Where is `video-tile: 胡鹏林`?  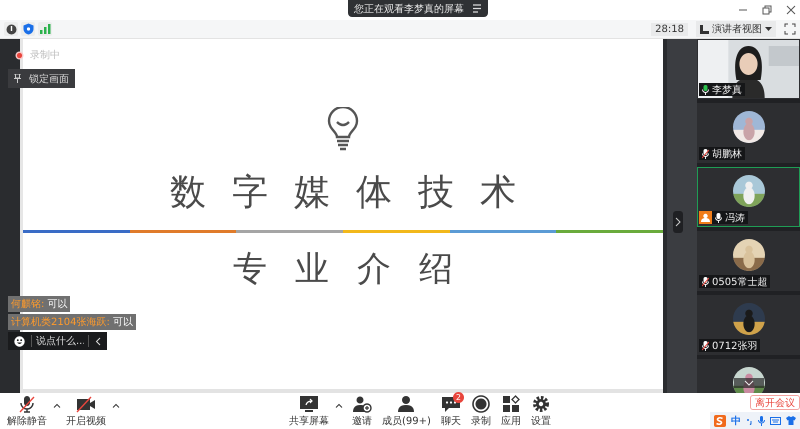
video-tile: 胡鹏林 is located at coordinates (748, 133).